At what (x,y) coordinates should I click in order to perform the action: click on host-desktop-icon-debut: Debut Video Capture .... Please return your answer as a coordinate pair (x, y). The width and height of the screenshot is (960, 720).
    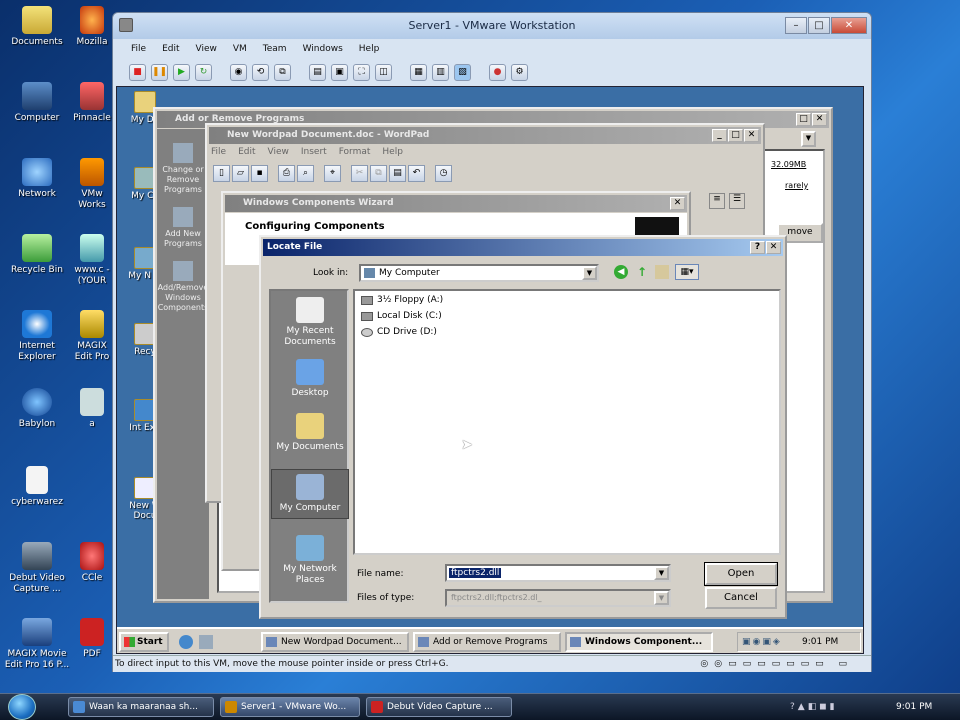
    Looking at the image, I should click on (37, 568).